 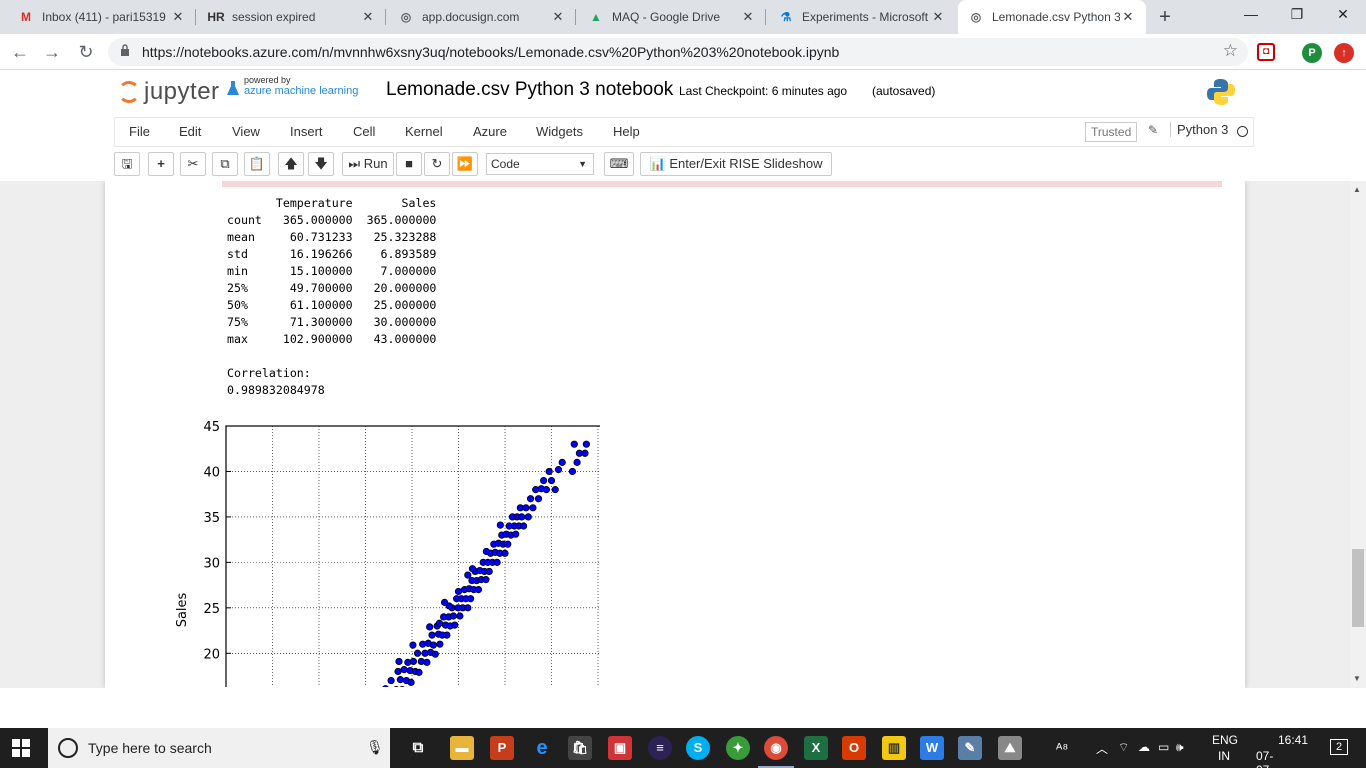 What do you see at coordinates (1358, 588) in the screenshot?
I see `scroll-thumb` at bounding box center [1358, 588].